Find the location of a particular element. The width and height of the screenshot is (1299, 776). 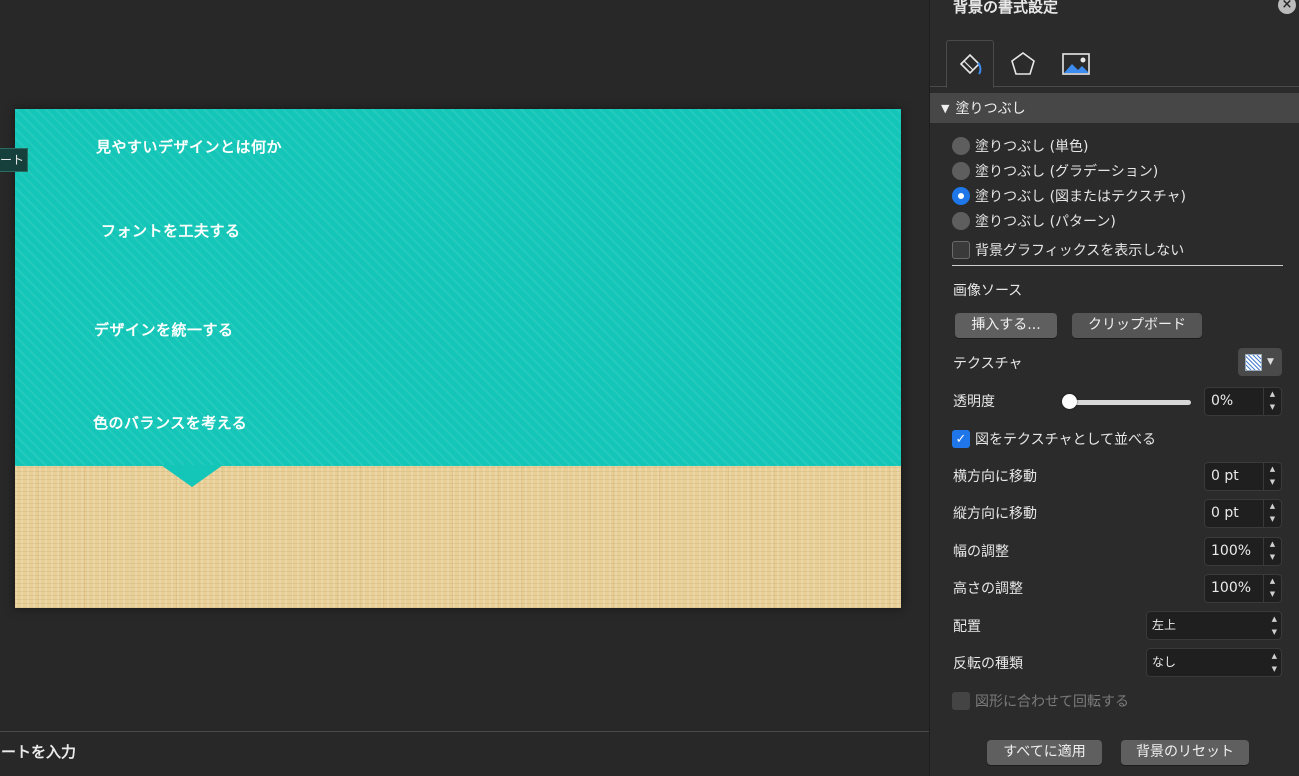

tab-effects is located at coordinates (1023, 63).